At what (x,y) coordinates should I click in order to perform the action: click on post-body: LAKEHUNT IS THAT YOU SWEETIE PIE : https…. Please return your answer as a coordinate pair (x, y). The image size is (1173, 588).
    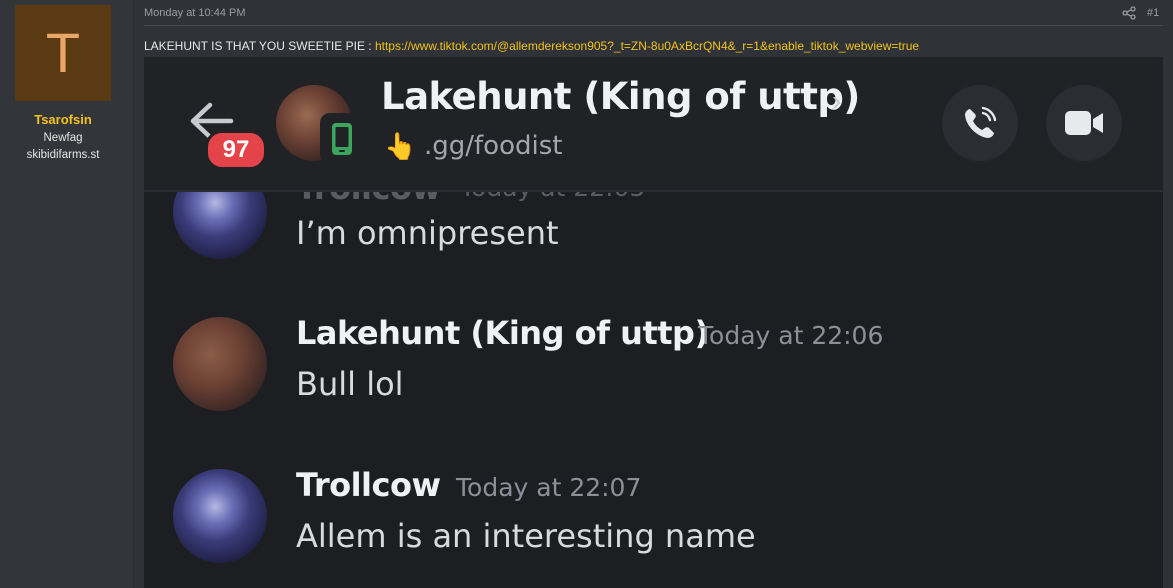
    Looking at the image, I should click on (531, 46).